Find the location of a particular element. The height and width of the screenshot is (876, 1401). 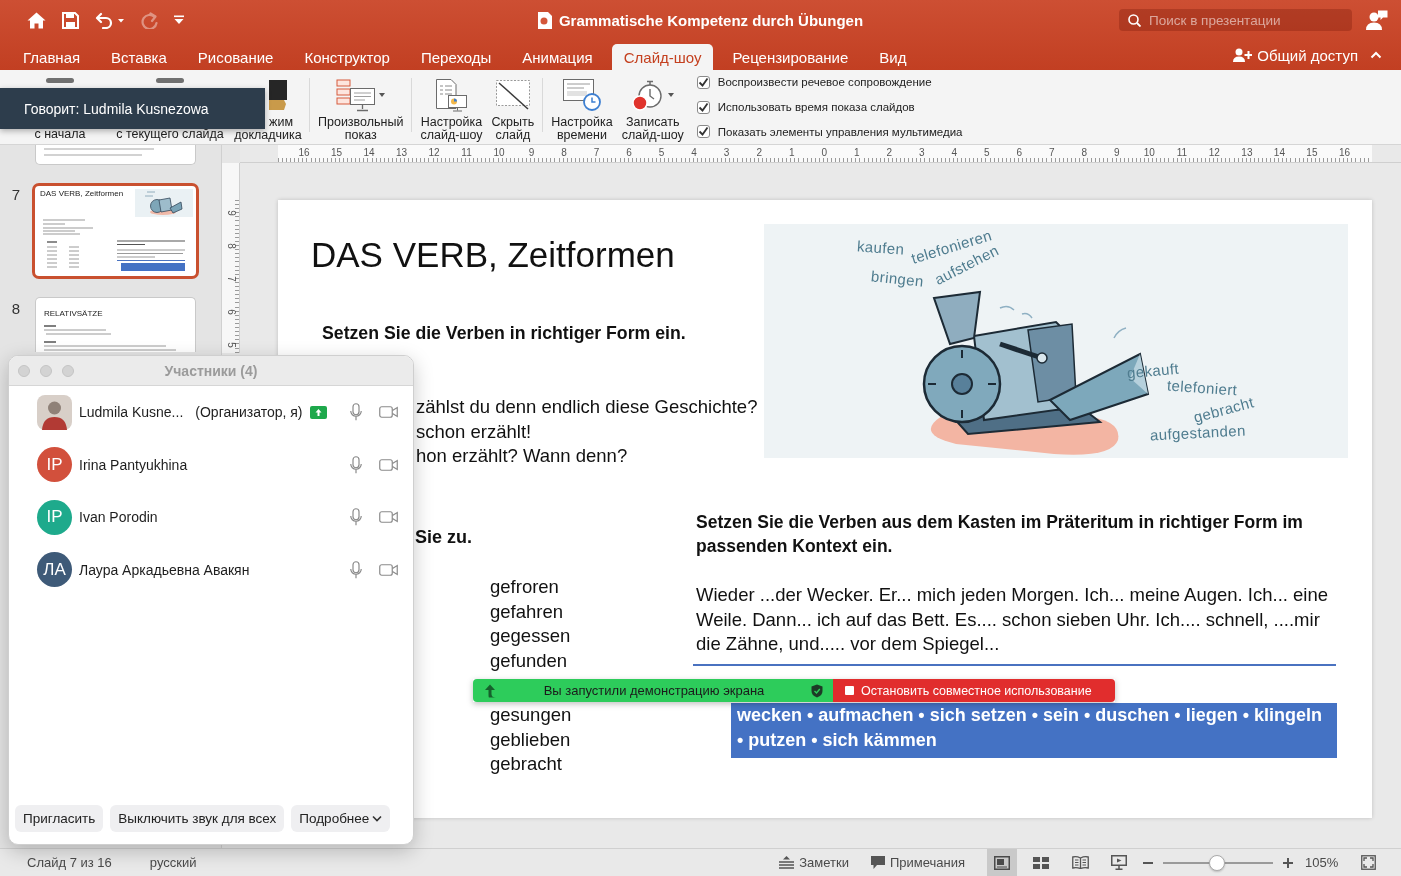

ribbon-button: Записать слайд-шоу is located at coordinates (652, 108).